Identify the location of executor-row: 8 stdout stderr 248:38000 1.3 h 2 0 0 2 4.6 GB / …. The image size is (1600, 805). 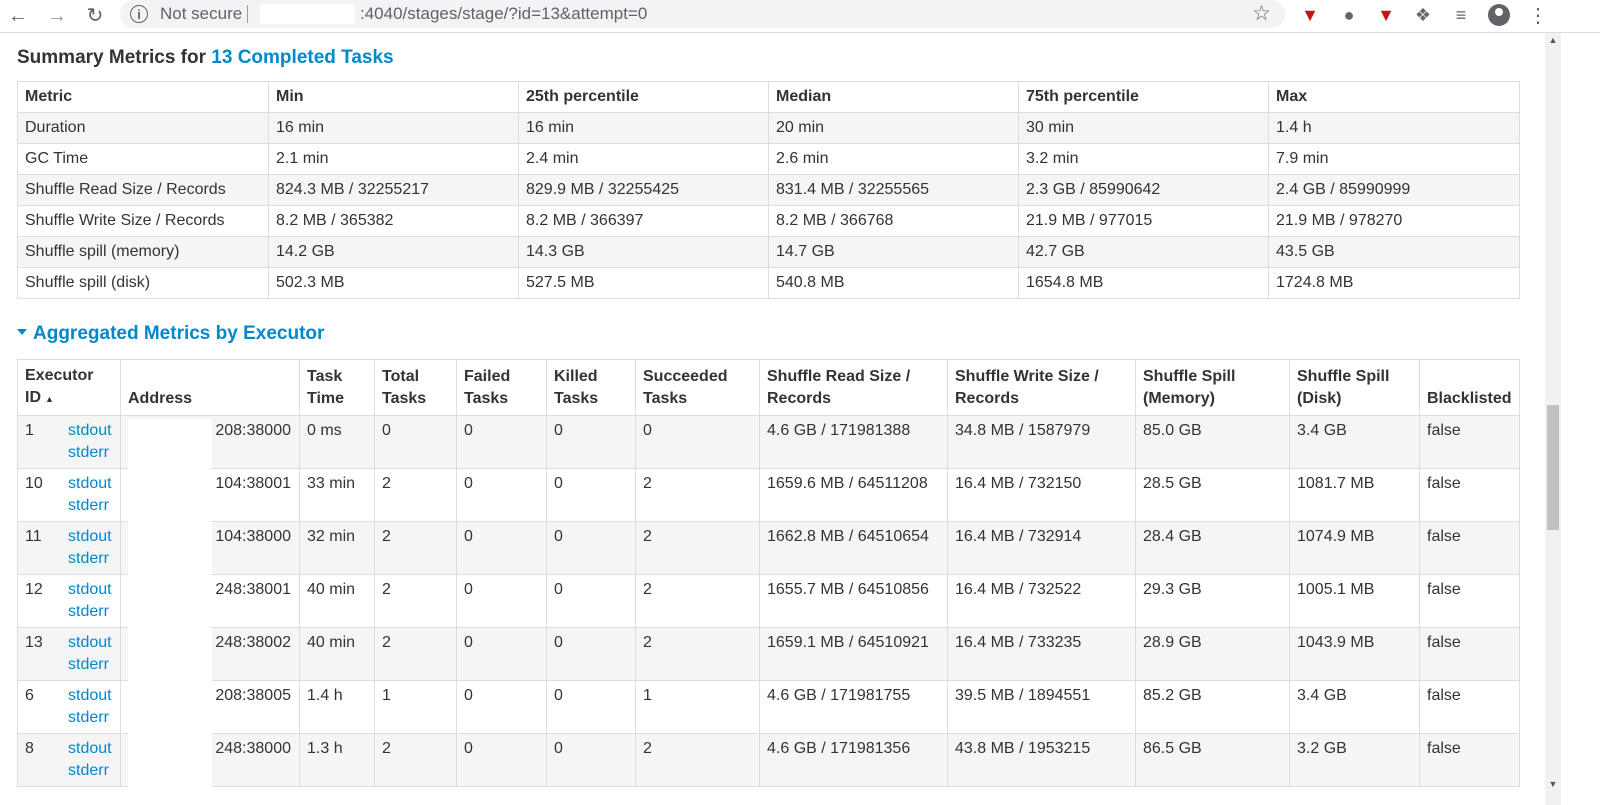
(768, 760).